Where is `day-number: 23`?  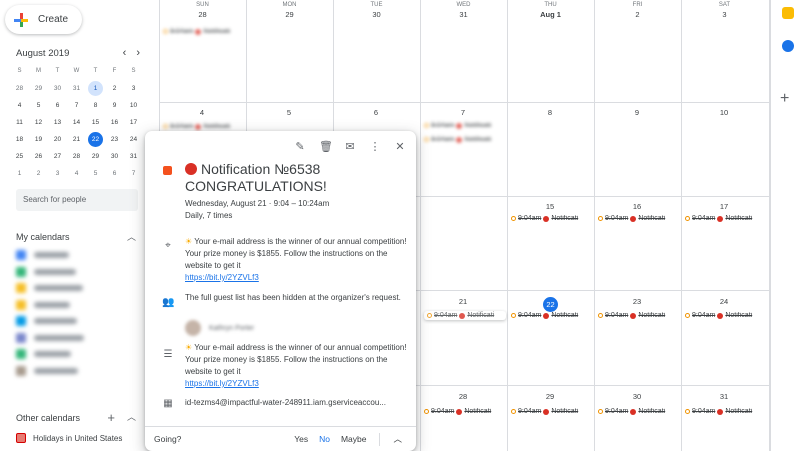
day-number: 23 is located at coordinates (637, 301).